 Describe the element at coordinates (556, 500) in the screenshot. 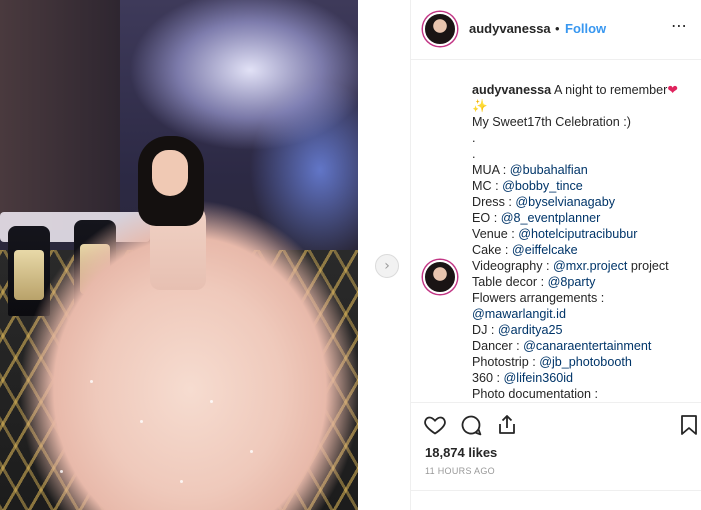

I see `comment-bar` at that location.